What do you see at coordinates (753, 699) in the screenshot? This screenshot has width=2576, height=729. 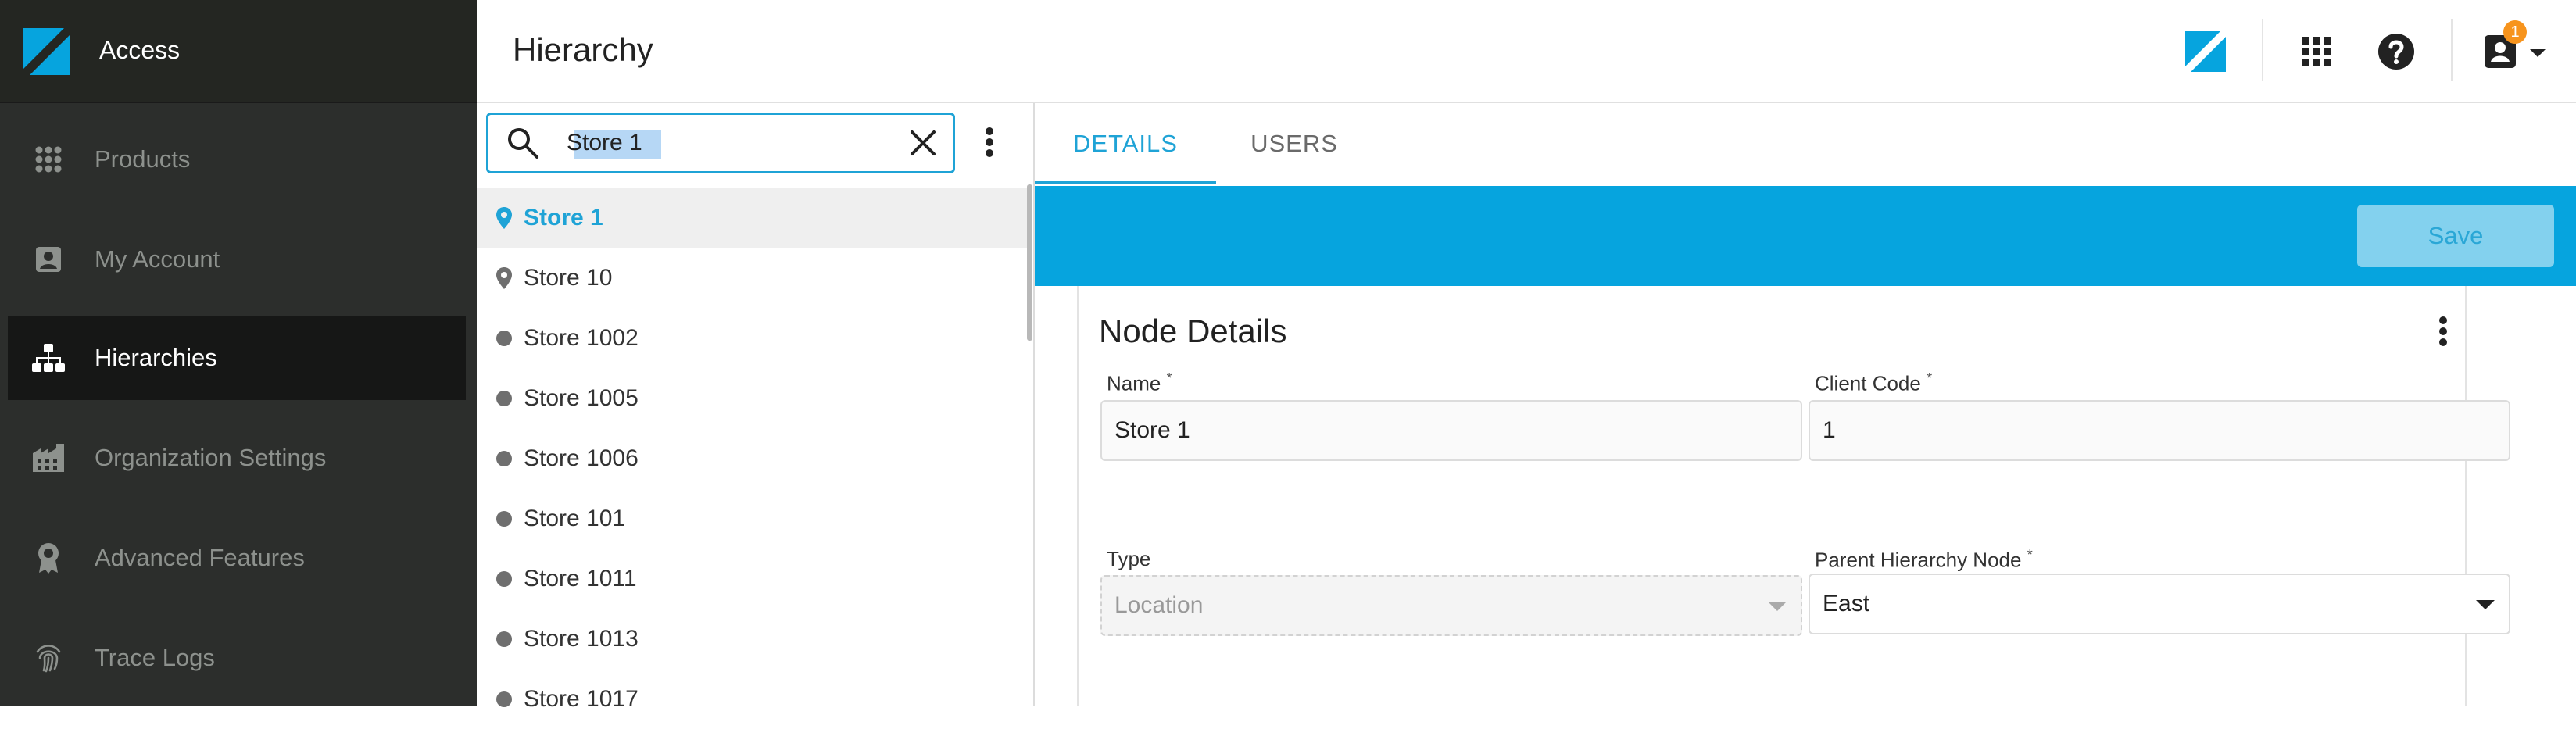 I see `tree-node: Store 1017` at bounding box center [753, 699].